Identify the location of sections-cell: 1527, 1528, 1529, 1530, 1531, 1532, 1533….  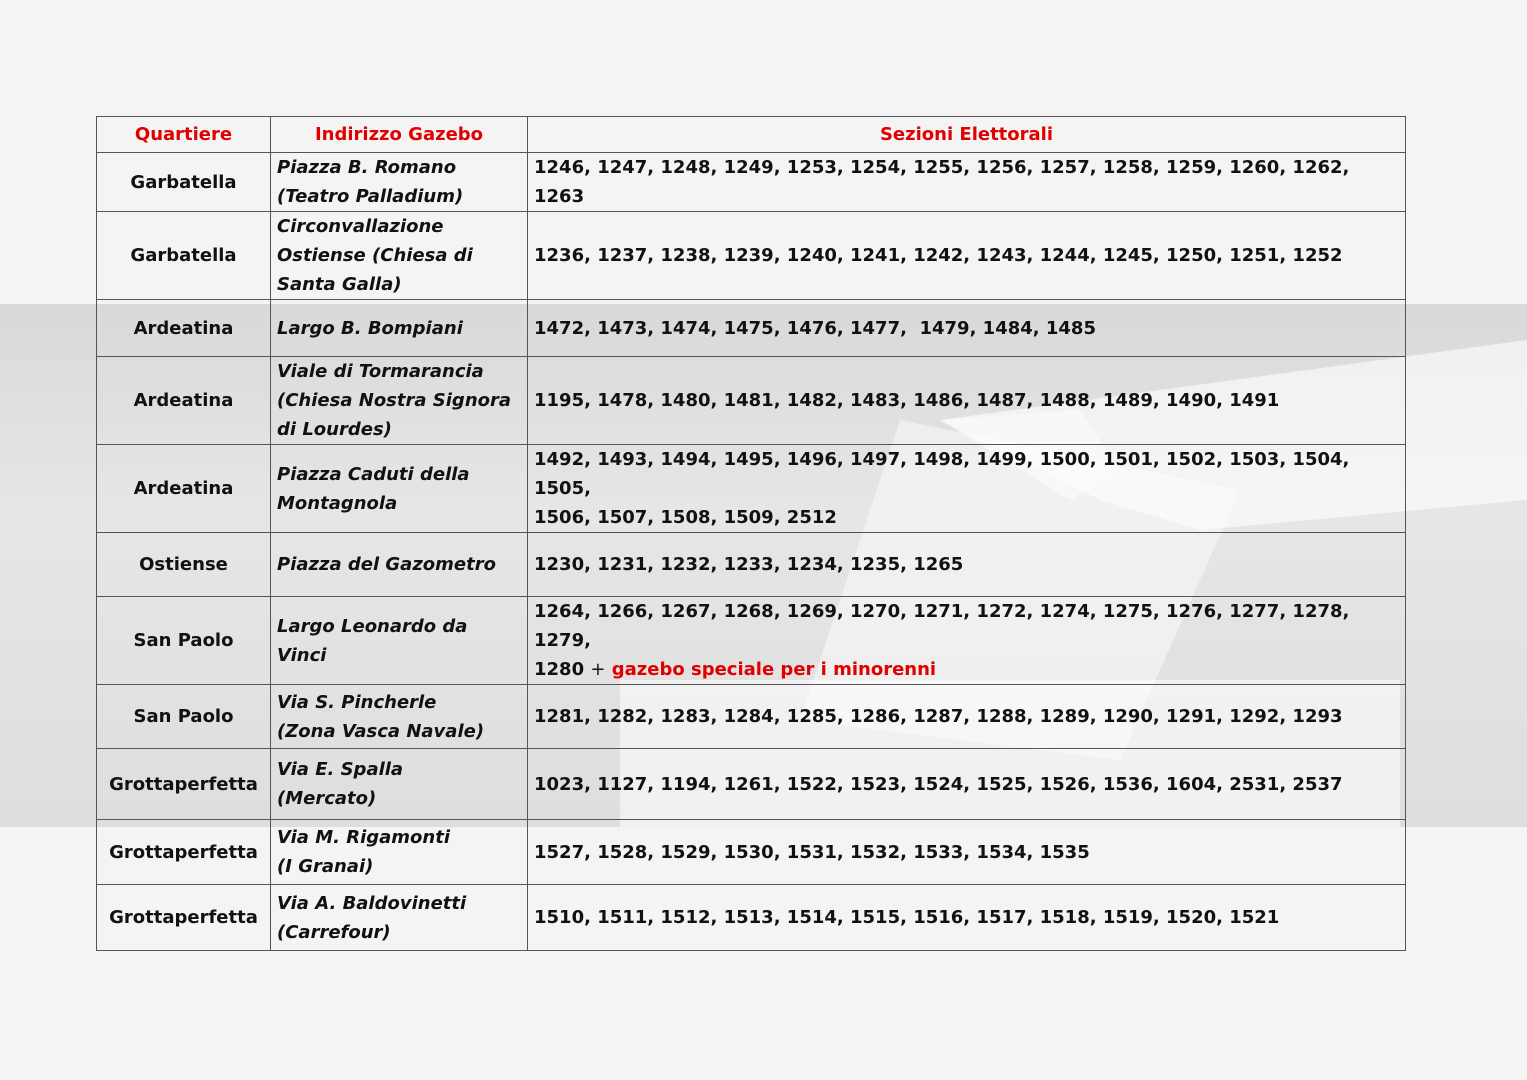
(966, 852).